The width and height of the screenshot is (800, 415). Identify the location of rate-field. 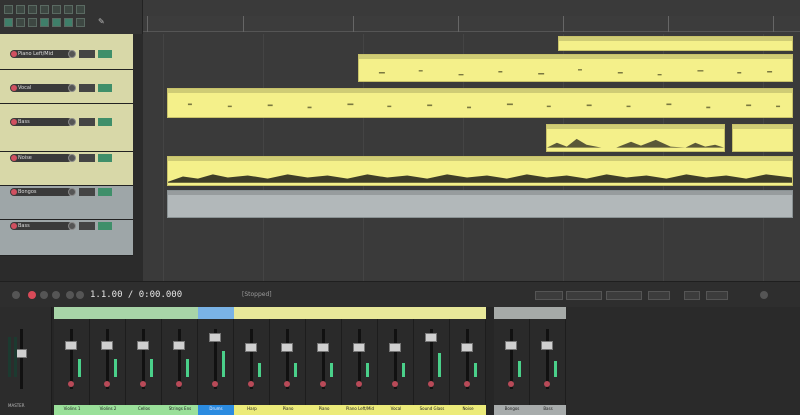
(717, 295).